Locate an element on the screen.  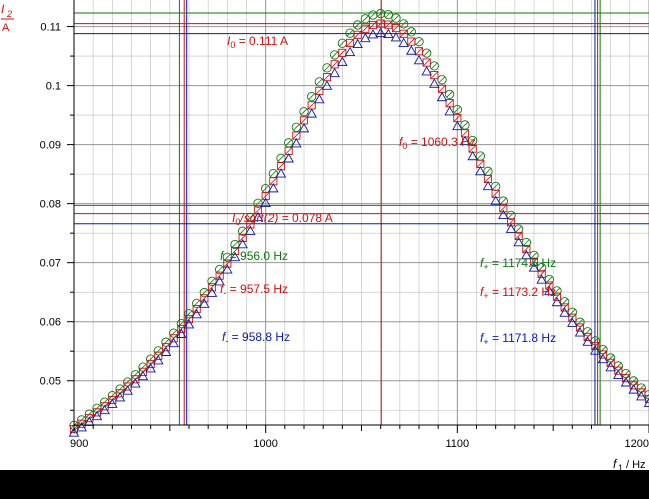
y-axis-label: I 2 A is located at coordinates (7, 18).